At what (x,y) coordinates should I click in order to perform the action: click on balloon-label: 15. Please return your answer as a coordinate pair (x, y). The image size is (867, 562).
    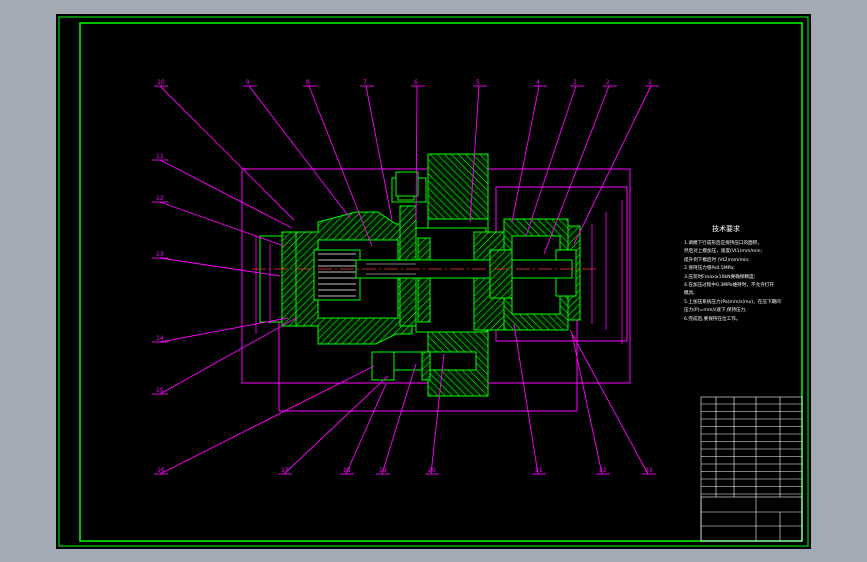
    Looking at the image, I should click on (160, 390).